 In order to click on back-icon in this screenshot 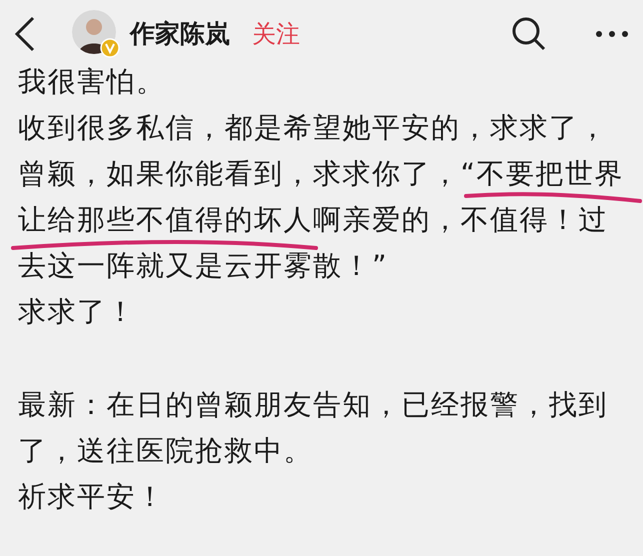, I will do `click(25, 34)`.